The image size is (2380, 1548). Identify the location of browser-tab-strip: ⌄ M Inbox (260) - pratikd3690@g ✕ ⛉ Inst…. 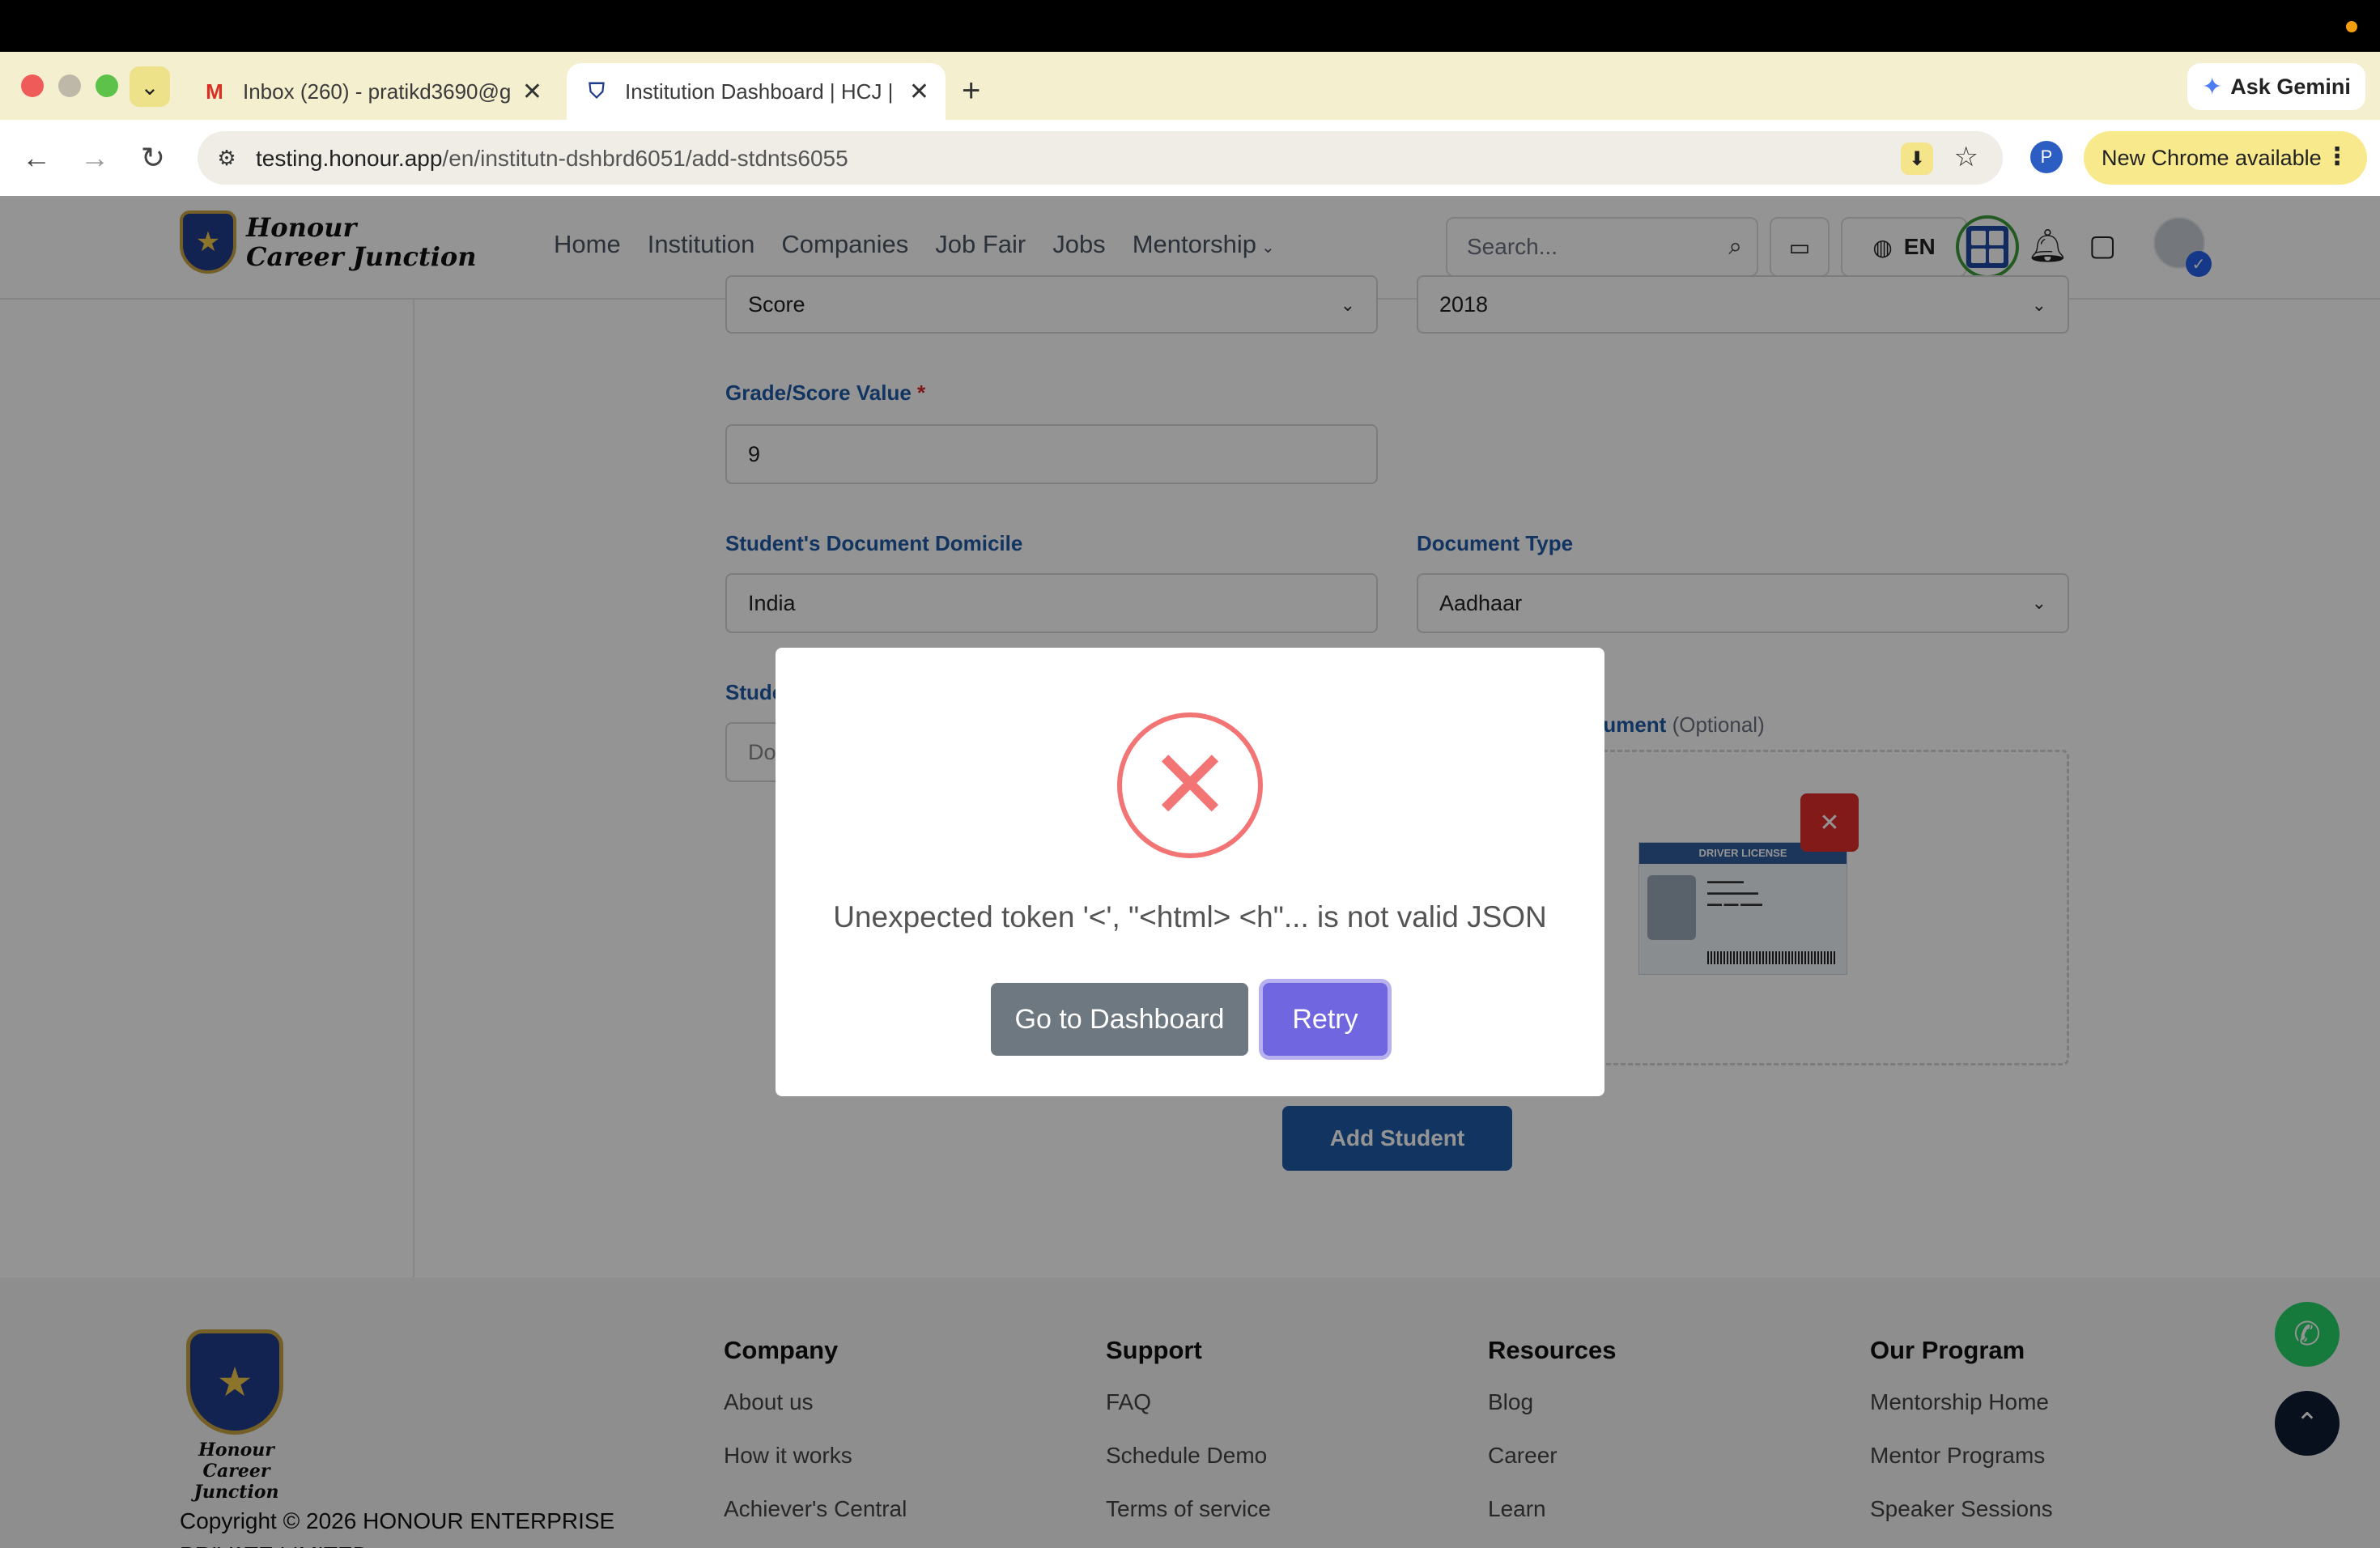
(1190, 86).